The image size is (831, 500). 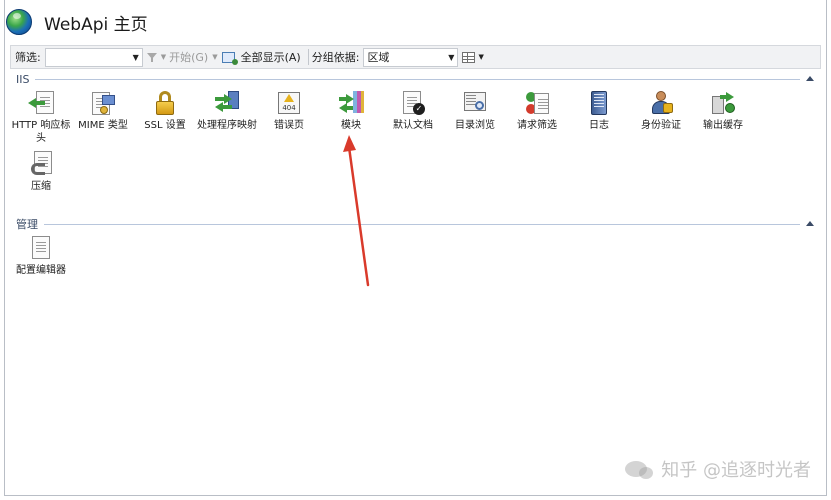 What do you see at coordinates (356, 211) in the screenshot?
I see `annotation-arrow` at bounding box center [356, 211].